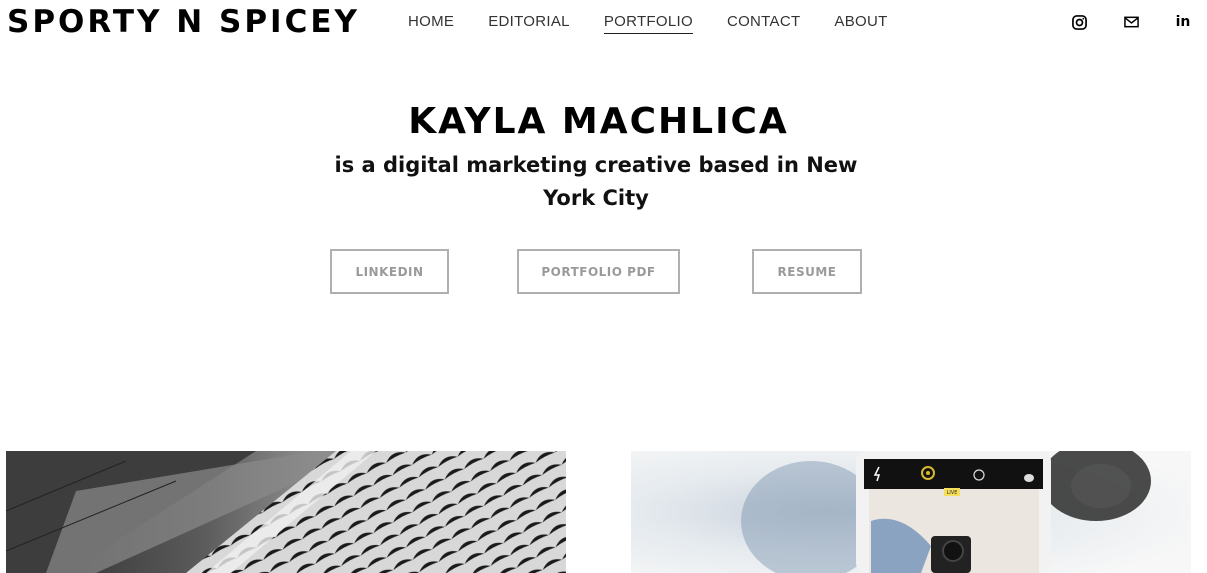  I want to click on site-logo: SPORTY N SPICEY, so click(183, 22).